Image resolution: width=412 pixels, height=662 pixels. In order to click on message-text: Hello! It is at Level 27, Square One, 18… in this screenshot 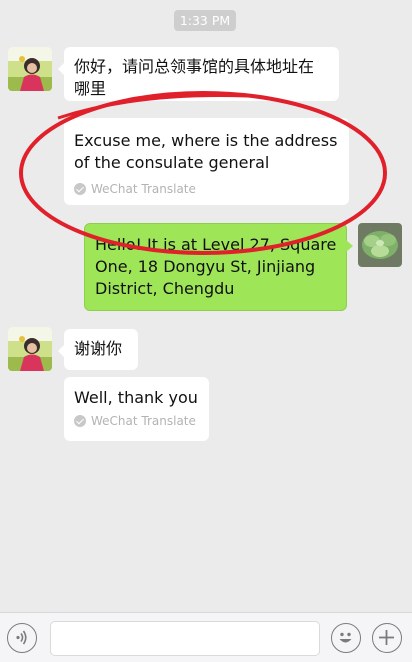, I will do `click(216, 266)`.